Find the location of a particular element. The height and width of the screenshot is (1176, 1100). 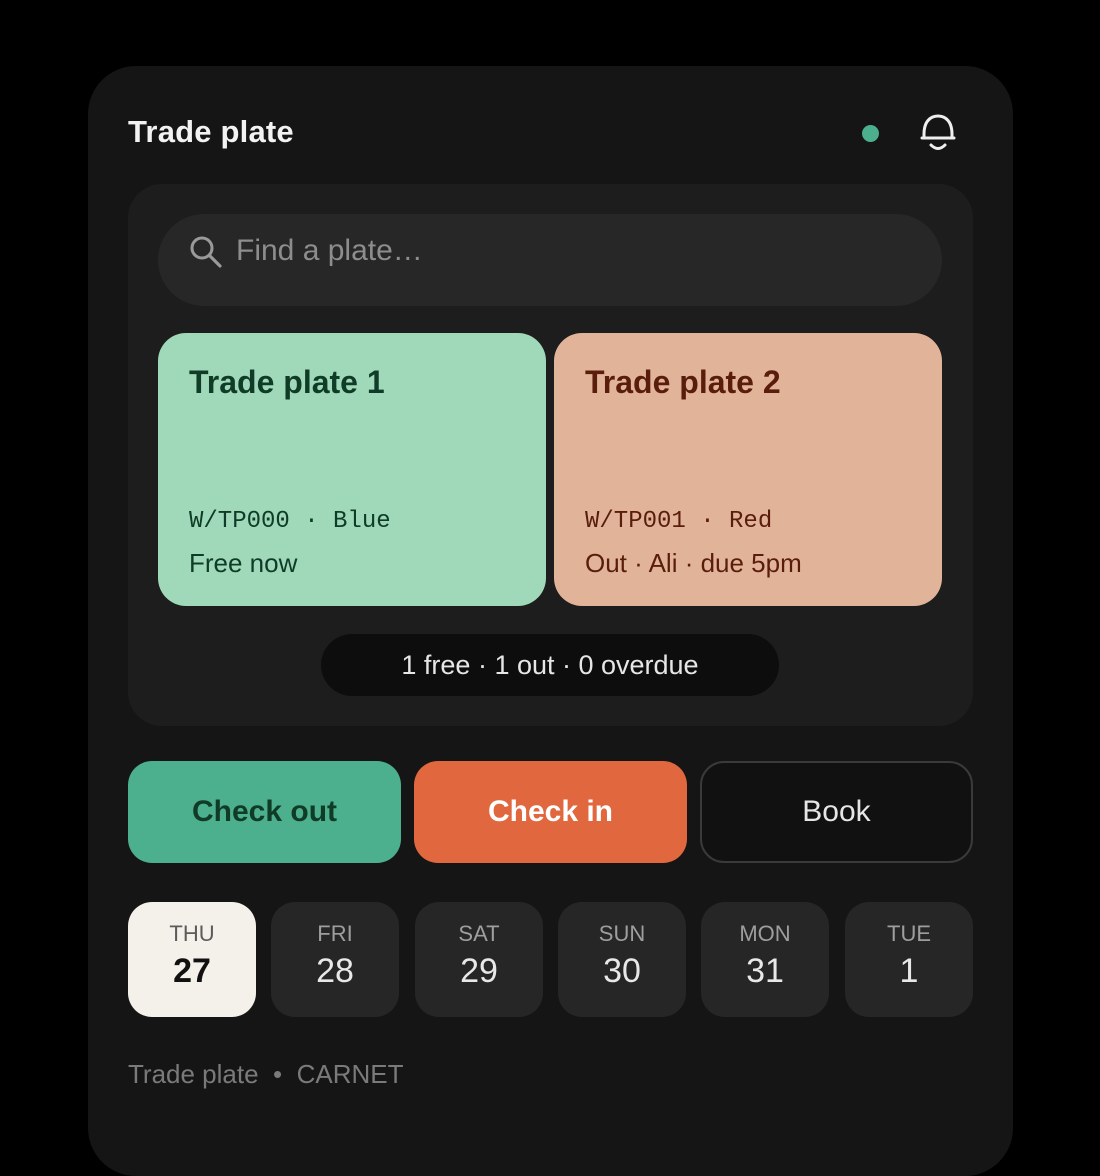

day-number: 1 is located at coordinates (909, 971).